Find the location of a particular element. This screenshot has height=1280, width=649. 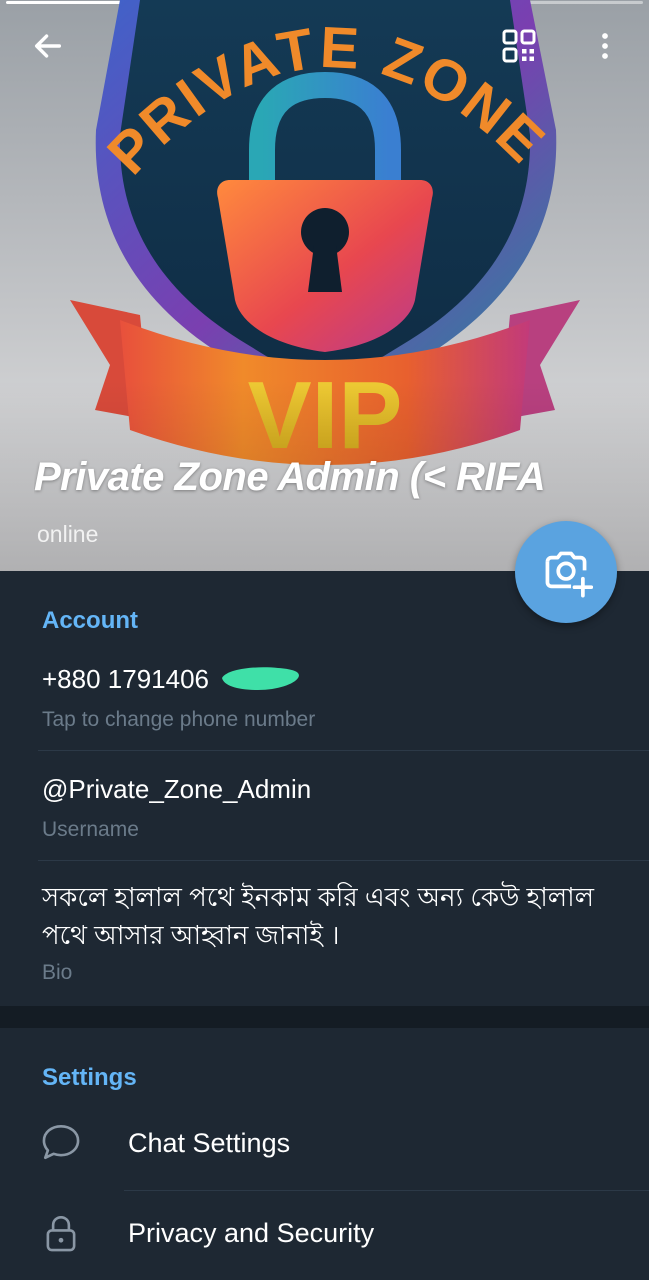

redaction-mark is located at coordinates (260, 678).